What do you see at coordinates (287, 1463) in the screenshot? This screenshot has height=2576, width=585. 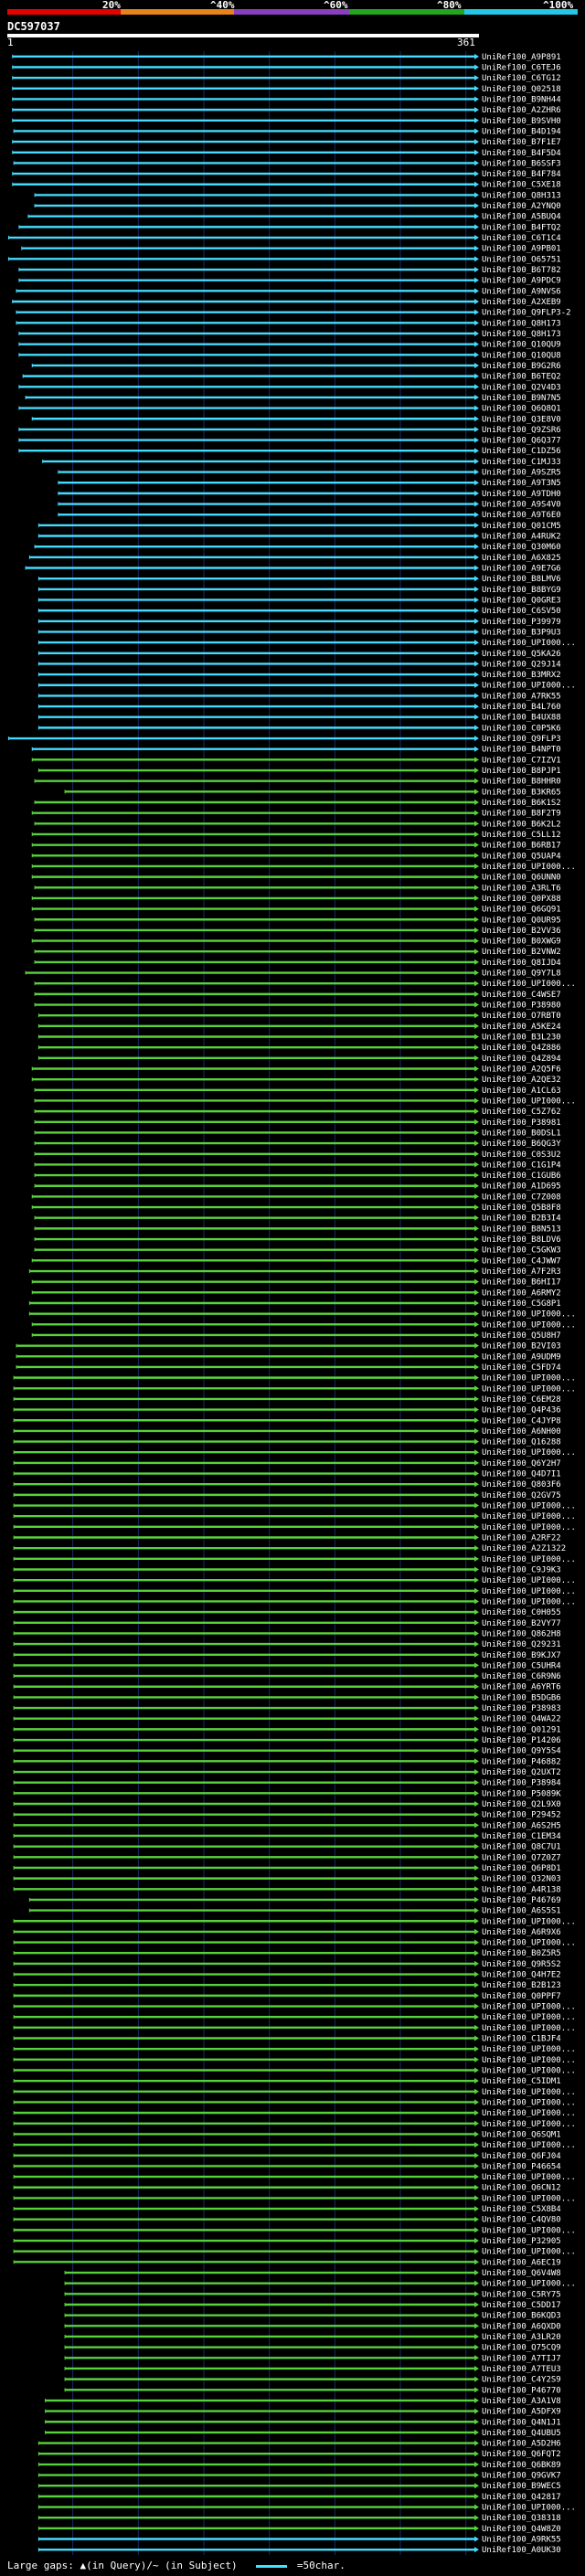 I see `hit-row: UniRef100_Q6Y2H7` at bounding box center [287, 1463].